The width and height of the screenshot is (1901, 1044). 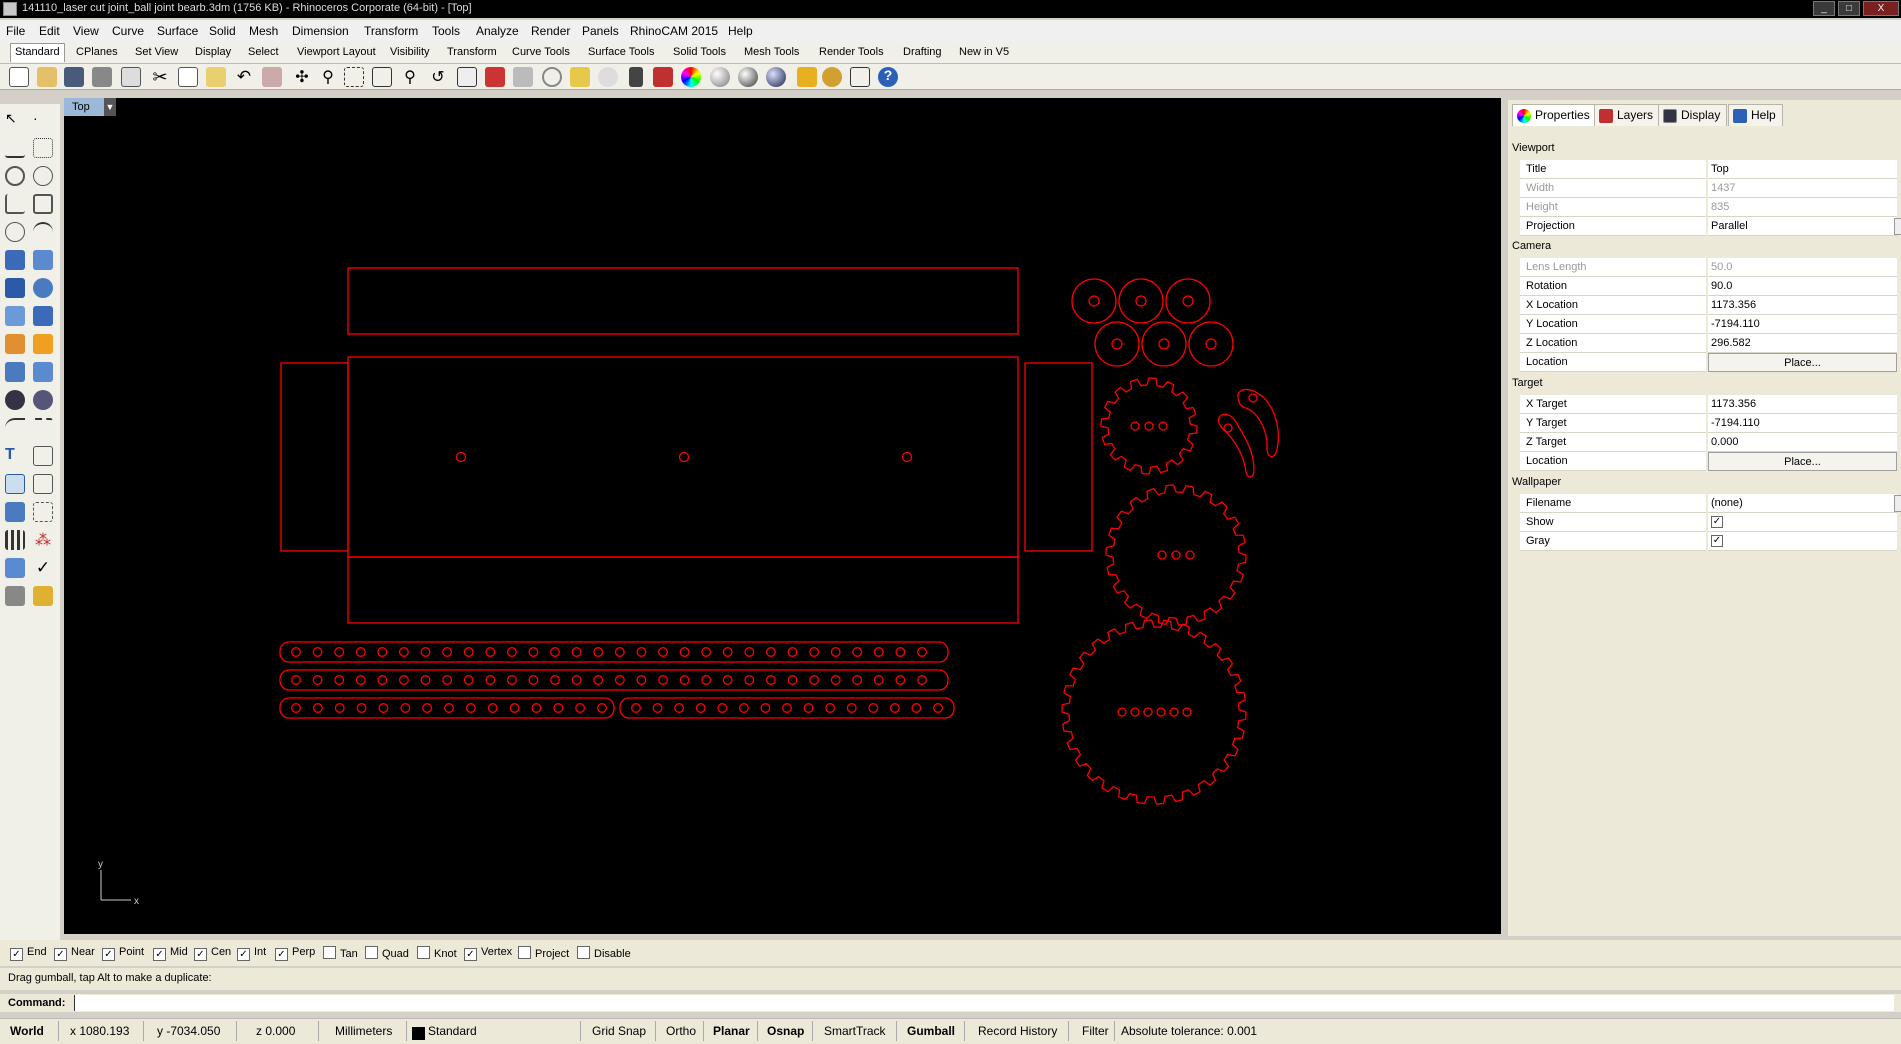 I want to click on check-icon: ✓, so click(x=43, y=568).